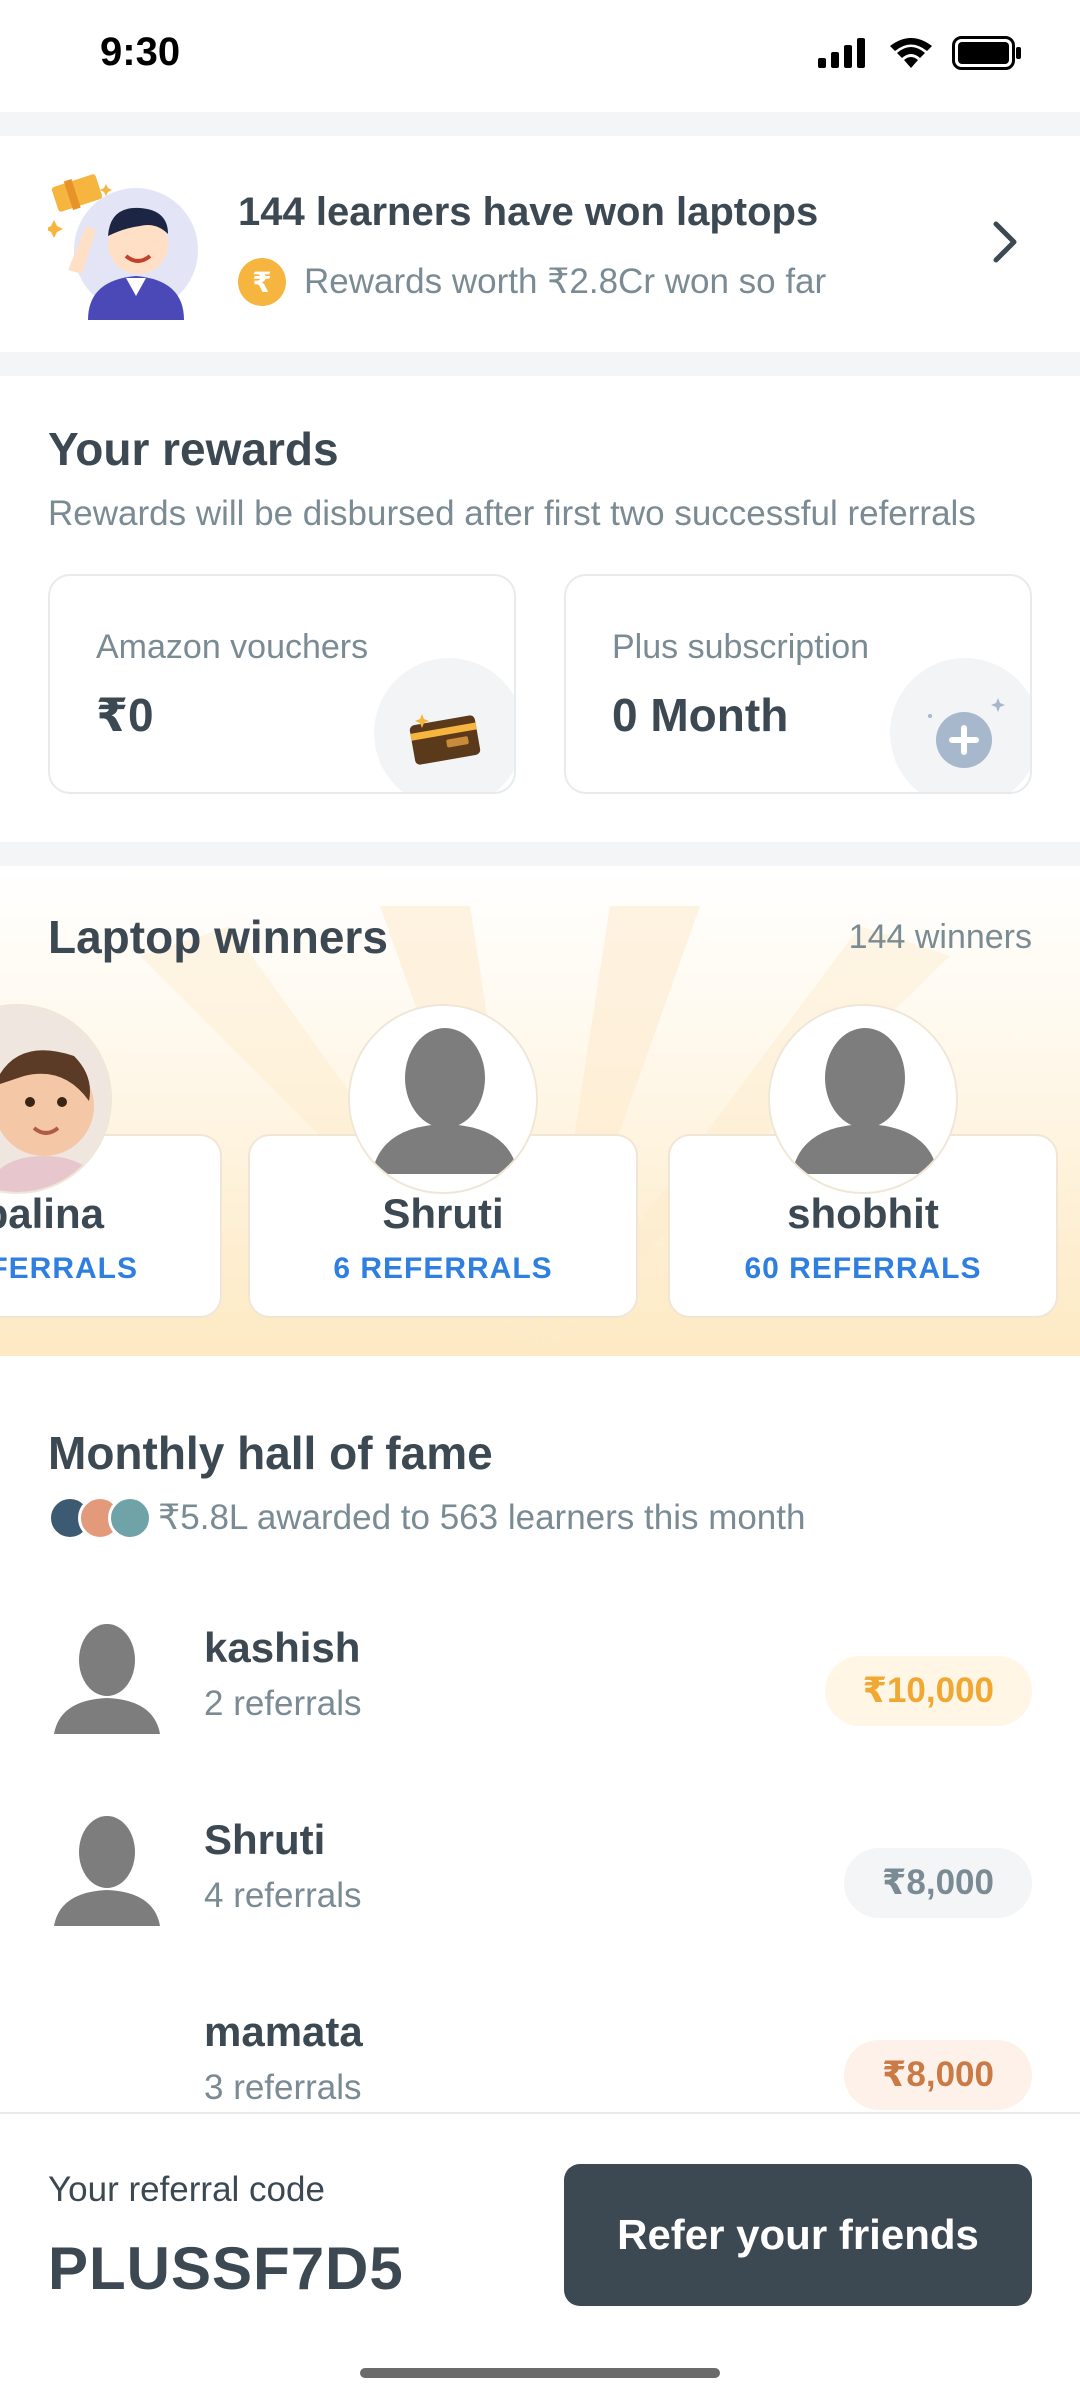 The image size is (1080, 2400). Describe the element at coordinates (841, 53) in the screenshot. I see `signal-icon` at that location.